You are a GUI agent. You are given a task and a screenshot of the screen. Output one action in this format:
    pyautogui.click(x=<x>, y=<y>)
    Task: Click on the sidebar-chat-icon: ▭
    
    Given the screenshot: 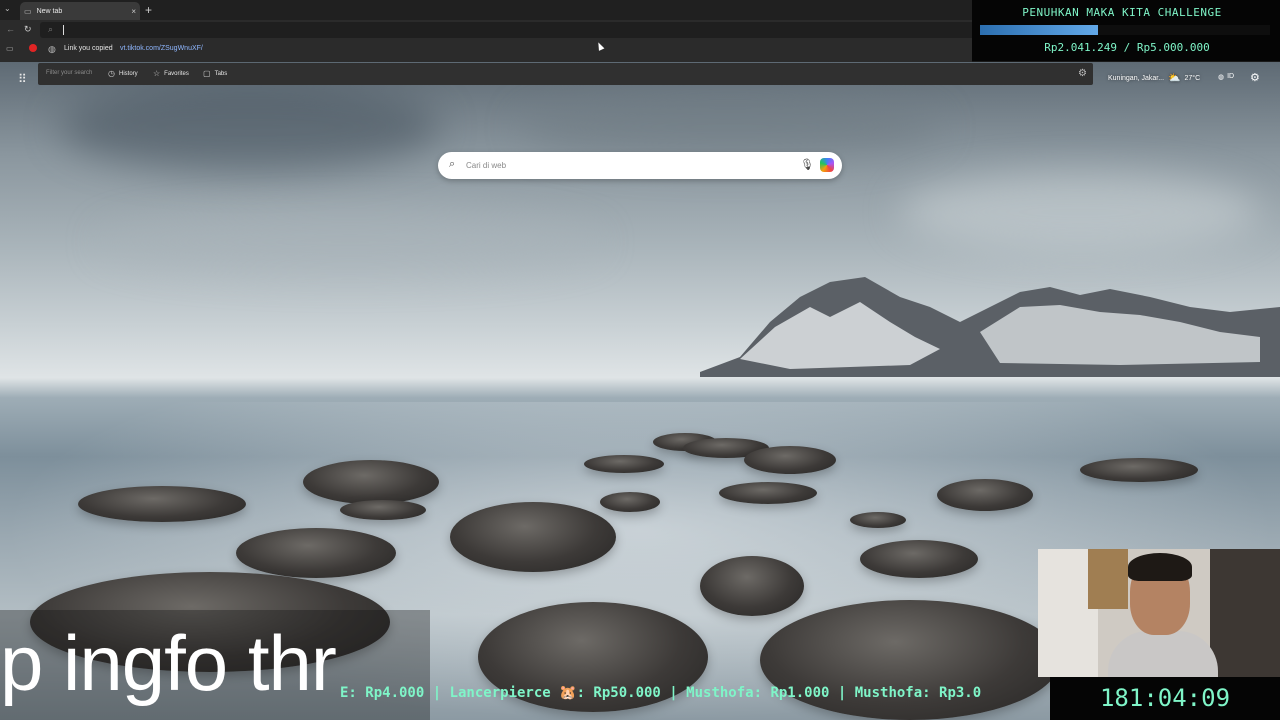 What is the action you would take?
    pyautogui.click(x=10, y=48)
    